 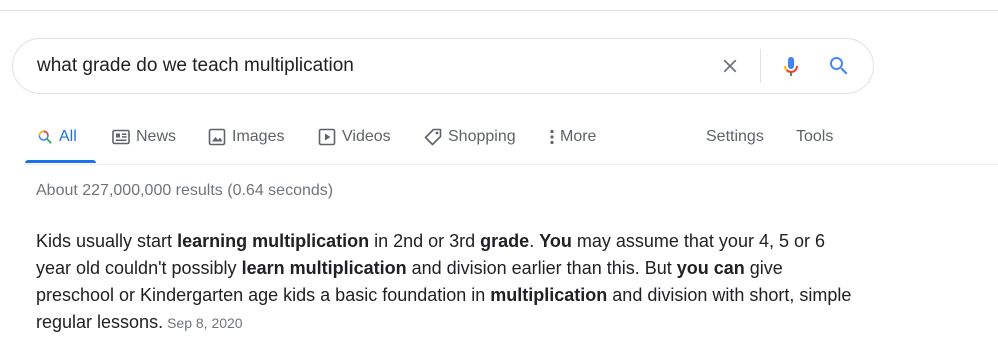 I want to click on search-box, so click(x=443, y=66).